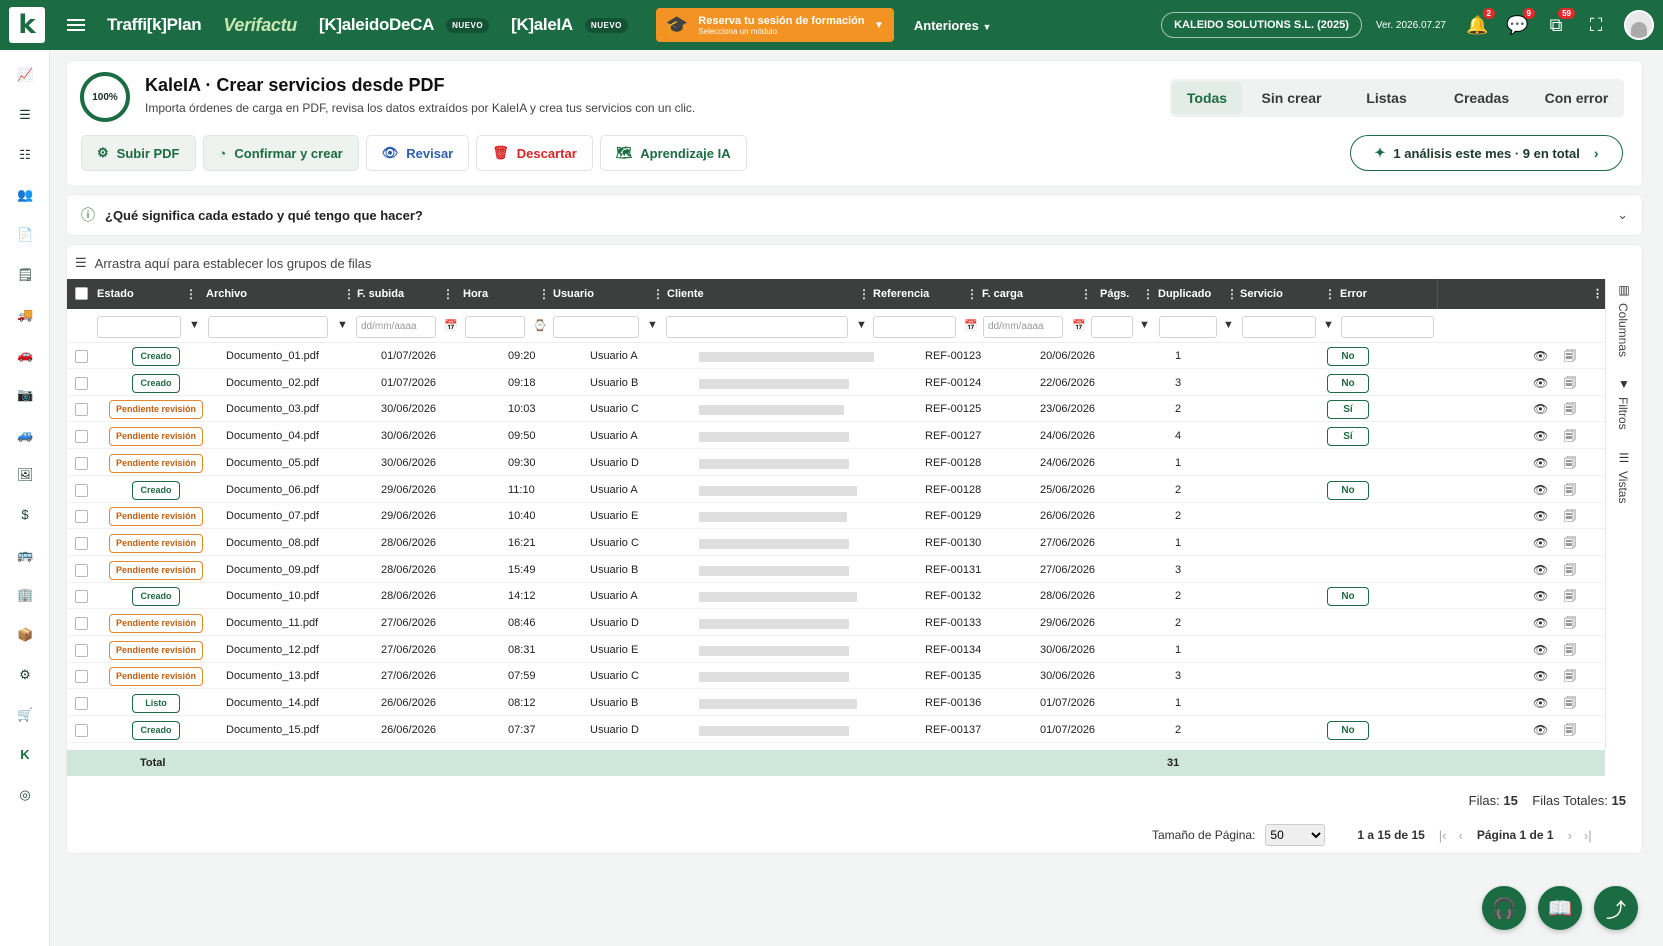  I want to click on col-estado: Estado ⋮, so click(147, 294).